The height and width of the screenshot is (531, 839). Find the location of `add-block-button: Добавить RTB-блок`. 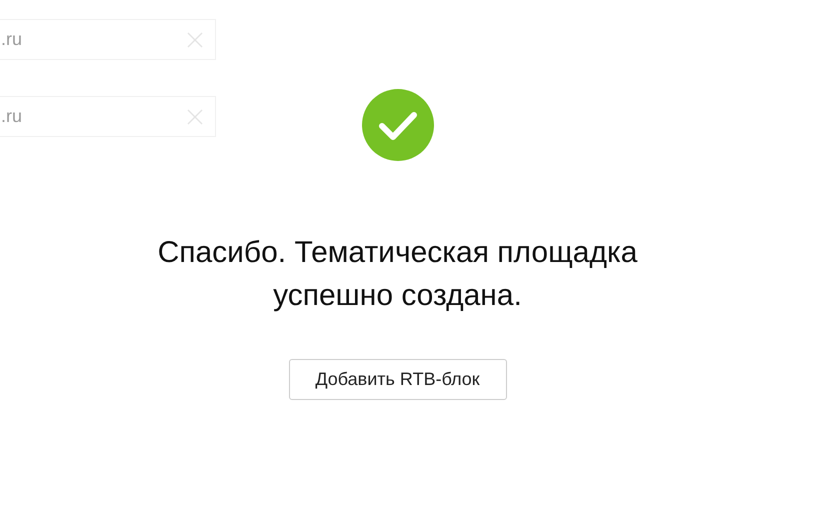

add-block-button: Добавить RTB-блок is located at coordinates (397, 379).